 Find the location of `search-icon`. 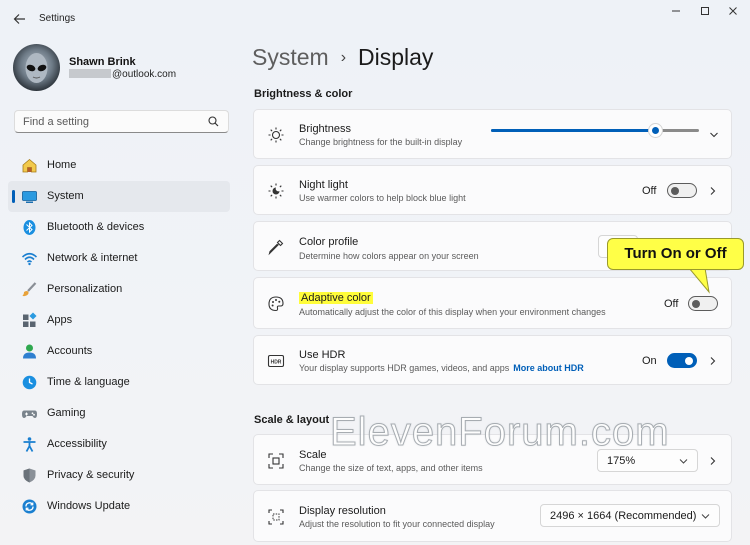

search-icon is located at coordinates (213, 121).